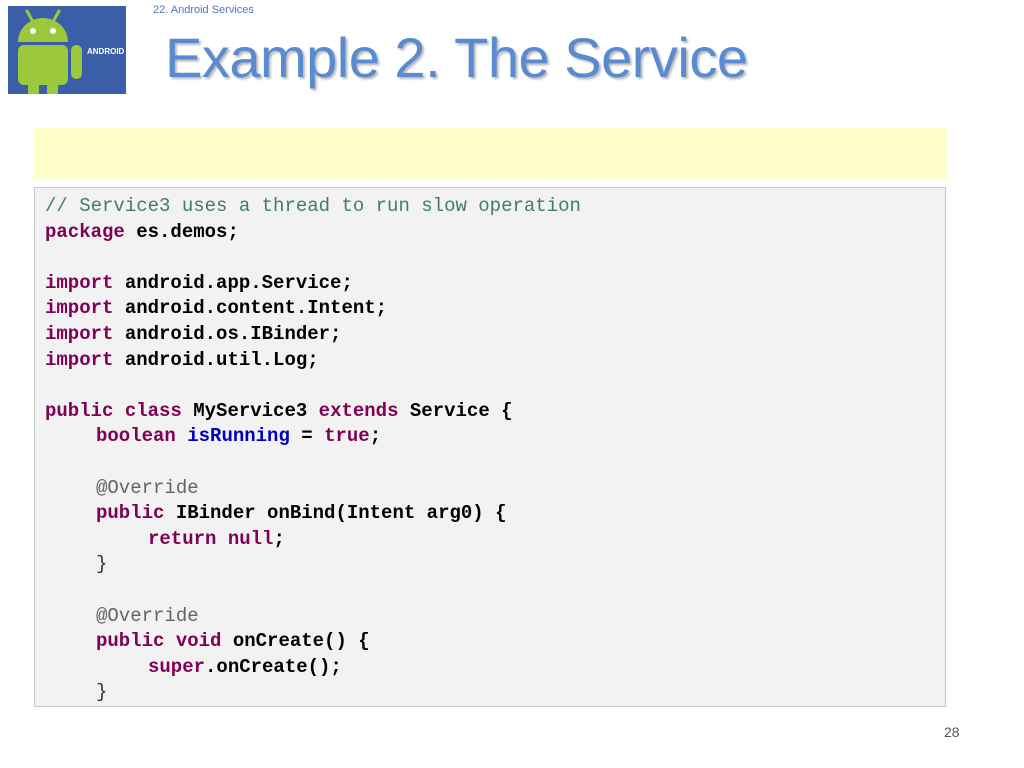 The image size is (1024, 768). I want to click on code-text: android.content.Intent;, so click(250, 308).